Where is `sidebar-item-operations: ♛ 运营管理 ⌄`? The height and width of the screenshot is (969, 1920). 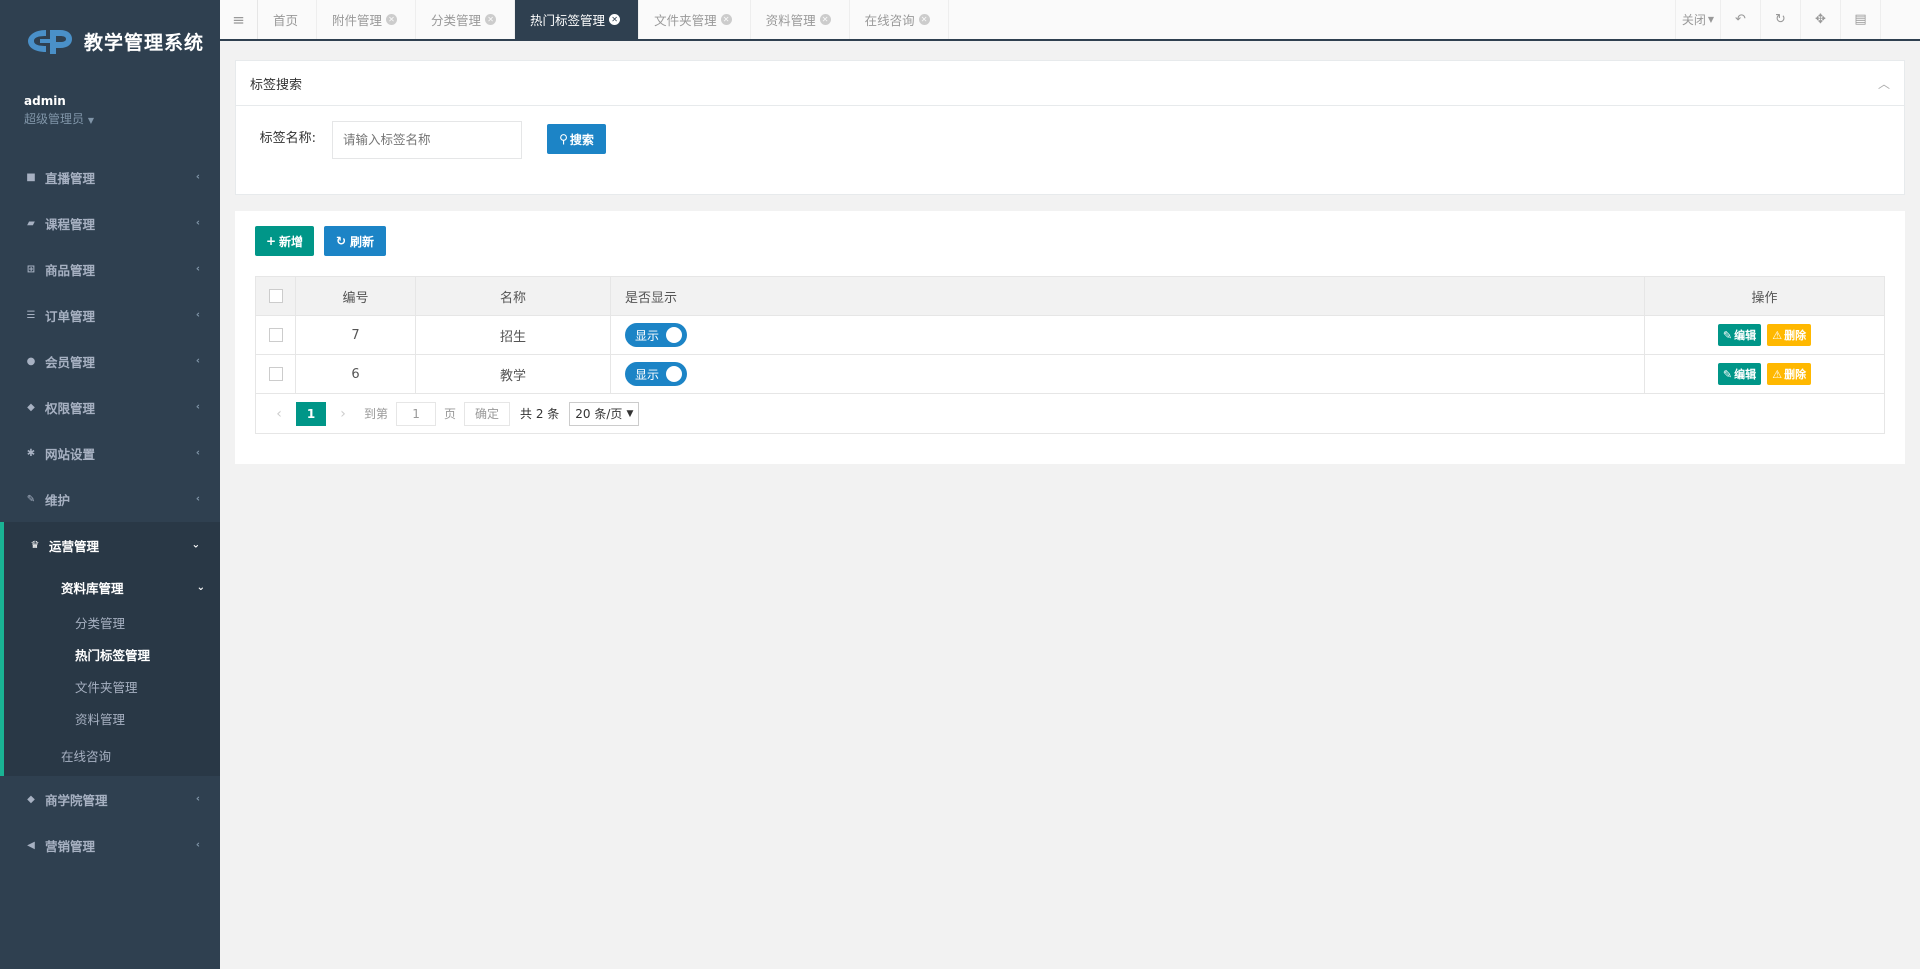 sidebar-item-operations: ♛ 运营管理 ⌄ is located at coordinates (112, 545).